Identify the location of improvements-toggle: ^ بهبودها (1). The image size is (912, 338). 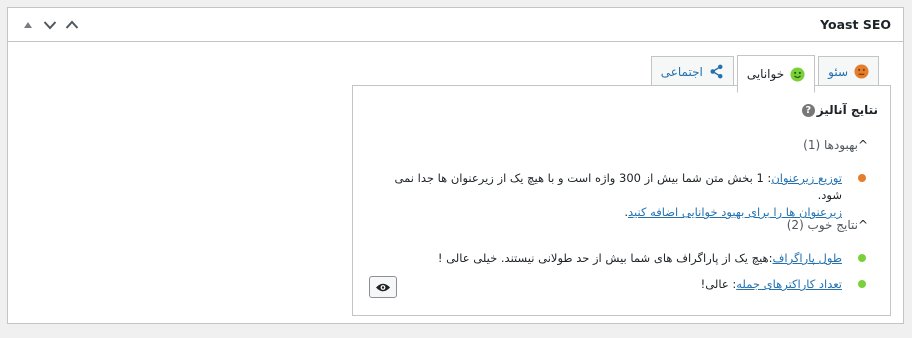
(835, 145).